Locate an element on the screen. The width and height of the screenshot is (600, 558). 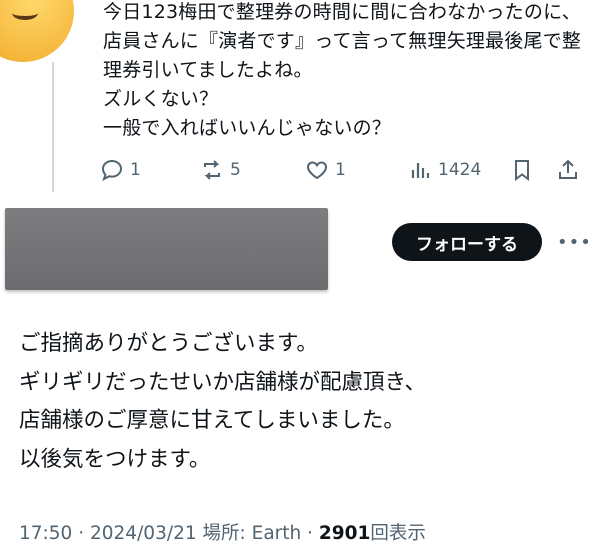
tweet-meta: 17:50 · 2024/03/21 場所: Earth · 2901回表示 is located at coordinates (222, 533).